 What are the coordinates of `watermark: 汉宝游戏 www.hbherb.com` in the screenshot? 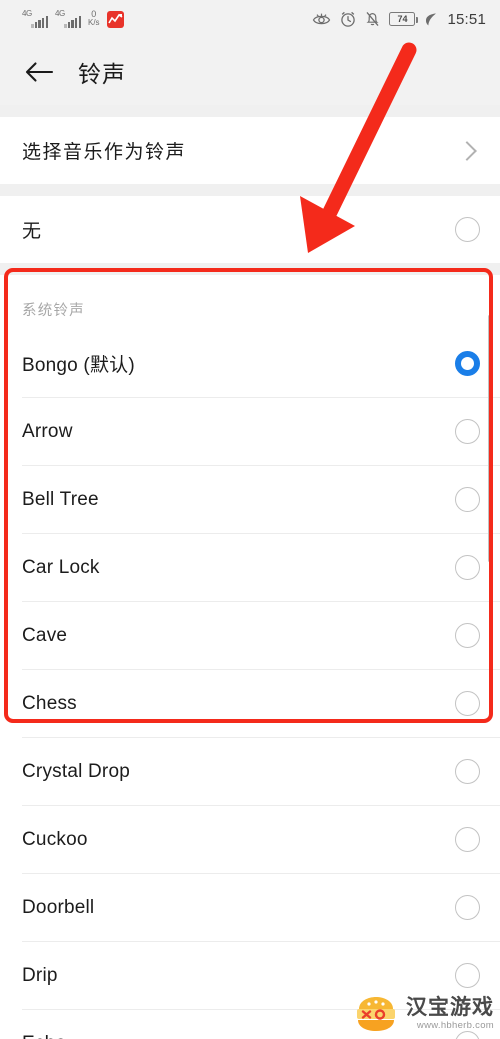 It's located at (423, 1014).